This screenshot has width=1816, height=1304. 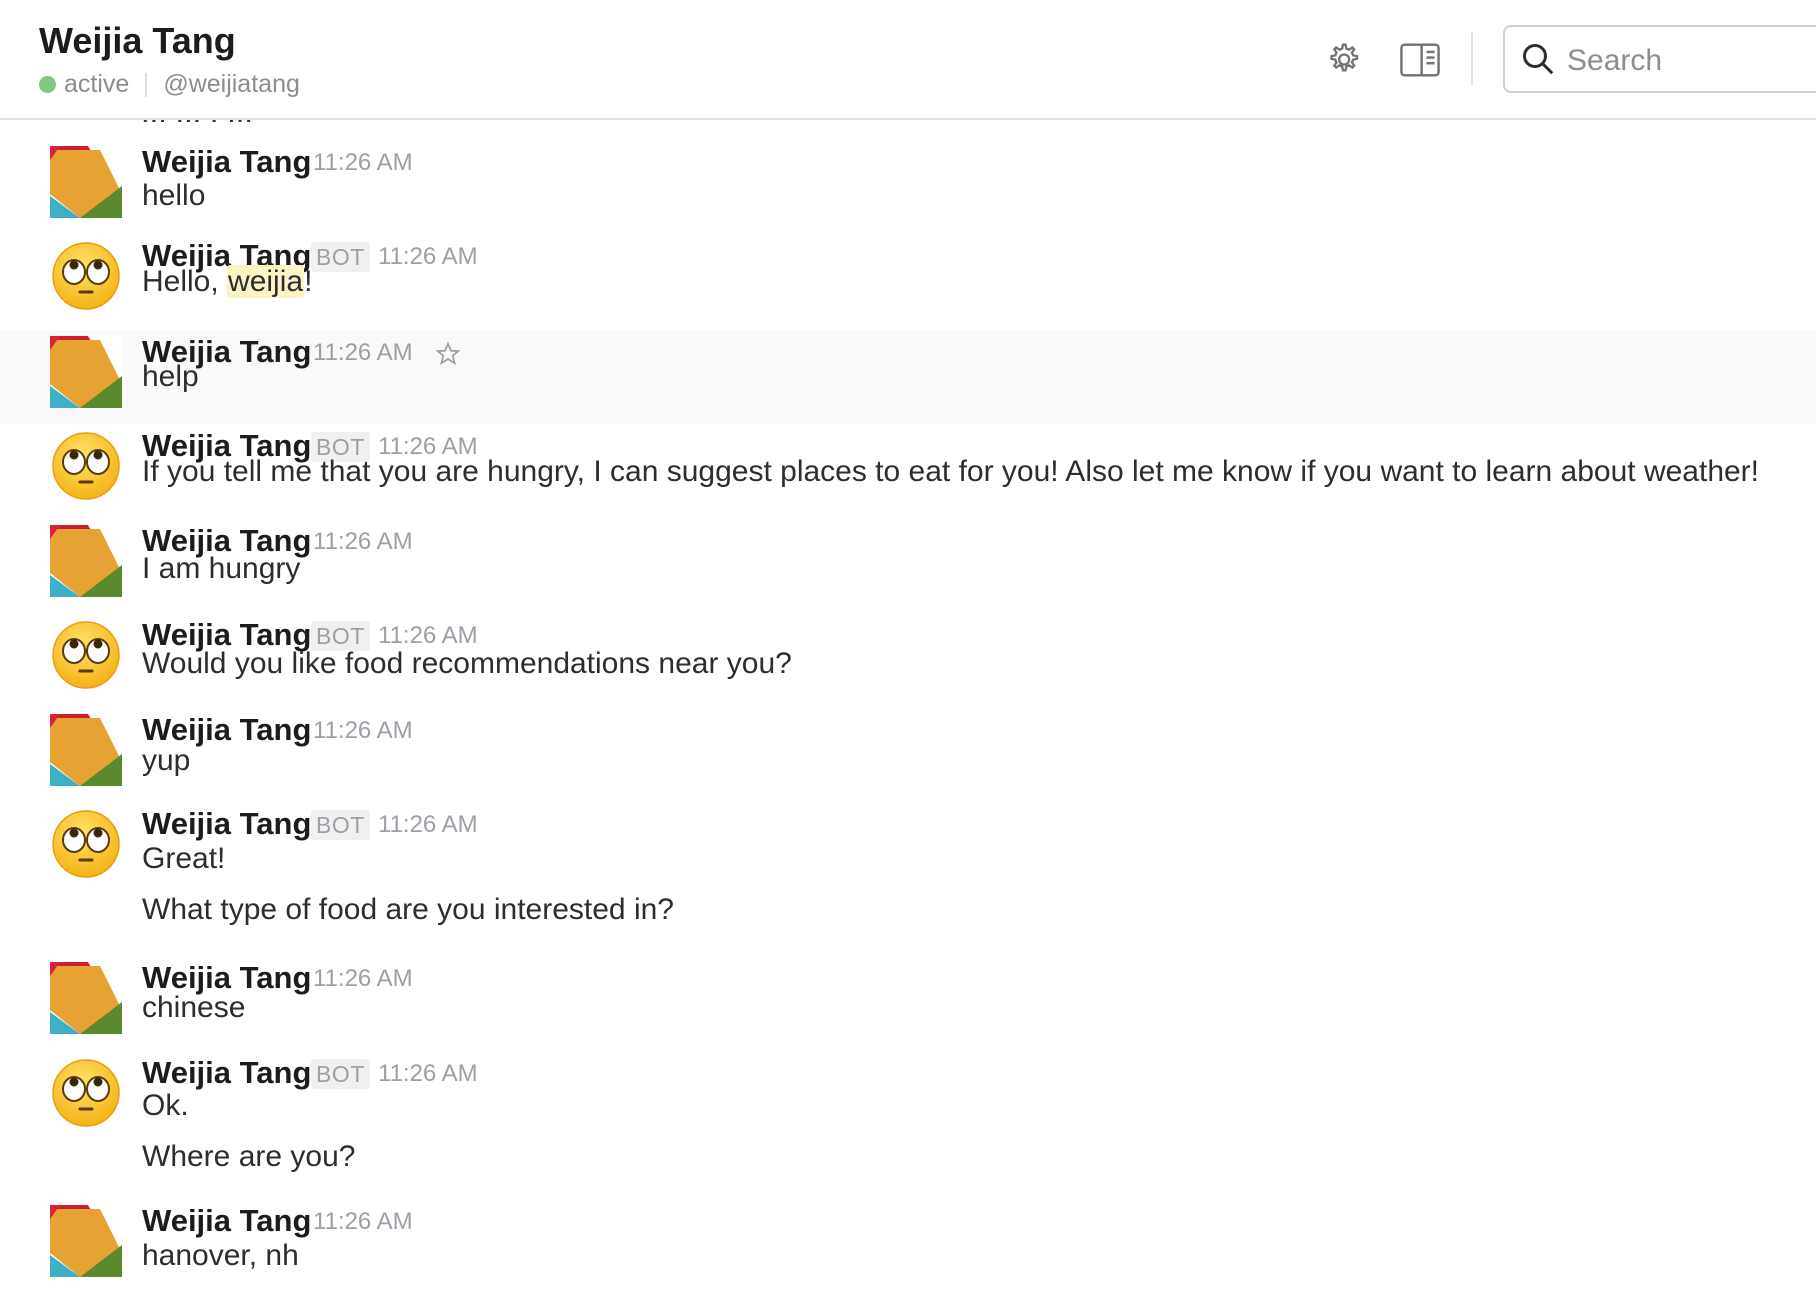 I want to click on toggle-details-button, so click(x=1420, y=60).